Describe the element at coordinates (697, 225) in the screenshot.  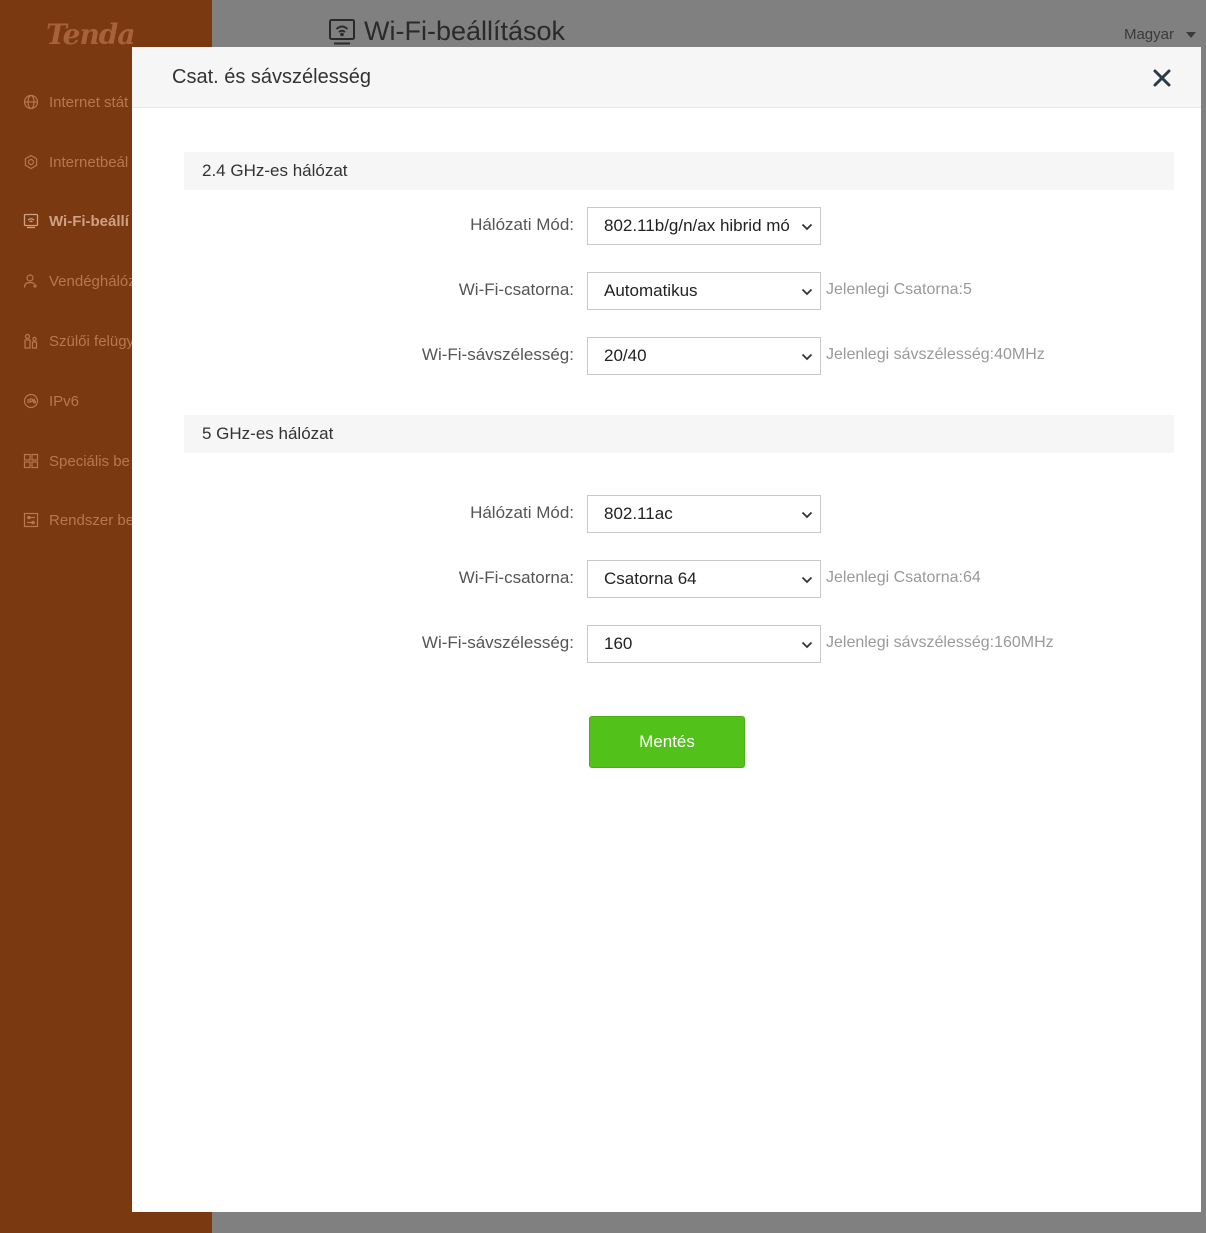
I see `select-value: 802.11b/g/n/ax hibrid mód` at that location.